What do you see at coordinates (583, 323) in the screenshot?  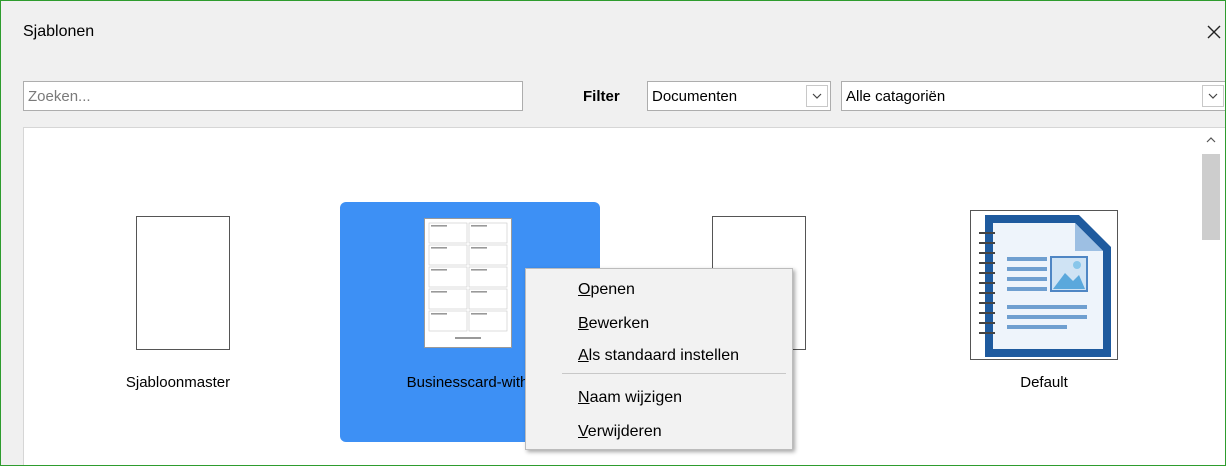 I see `mnemonic: B` at bounding box center [583, 323].